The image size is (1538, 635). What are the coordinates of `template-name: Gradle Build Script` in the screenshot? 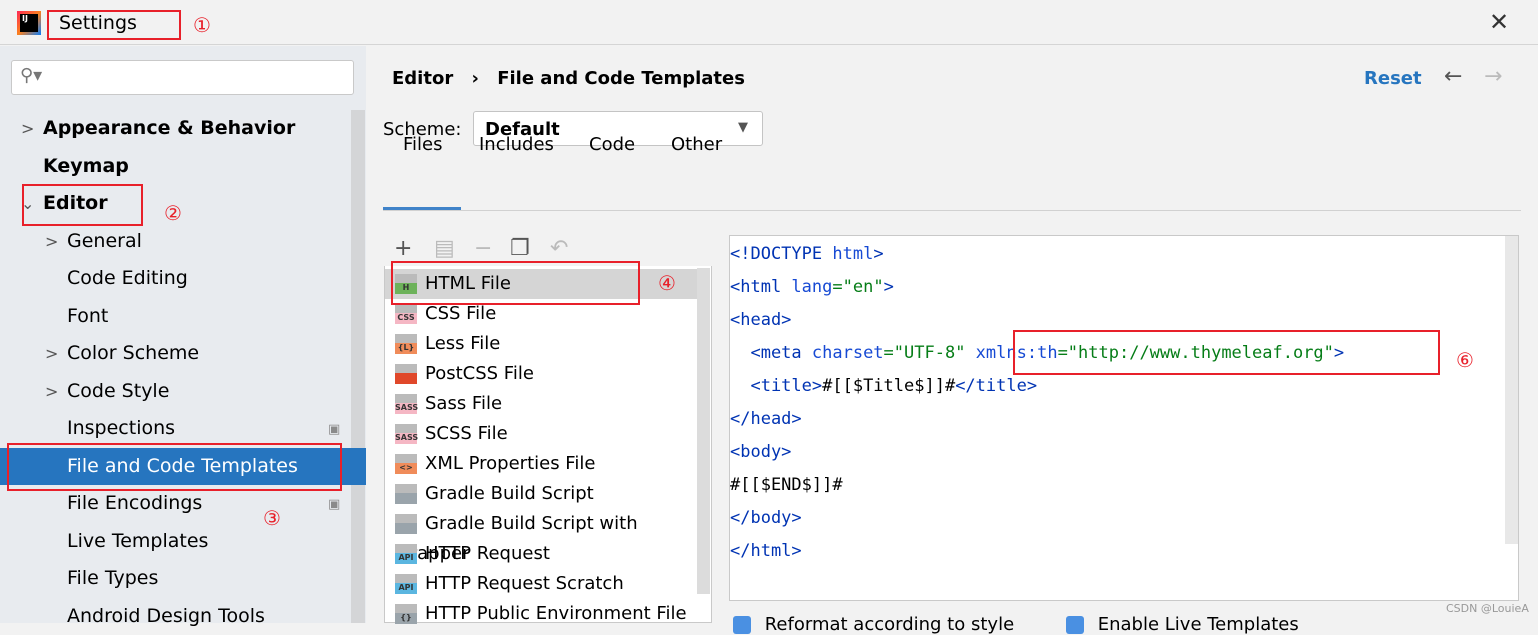 It's located at (509, 493).